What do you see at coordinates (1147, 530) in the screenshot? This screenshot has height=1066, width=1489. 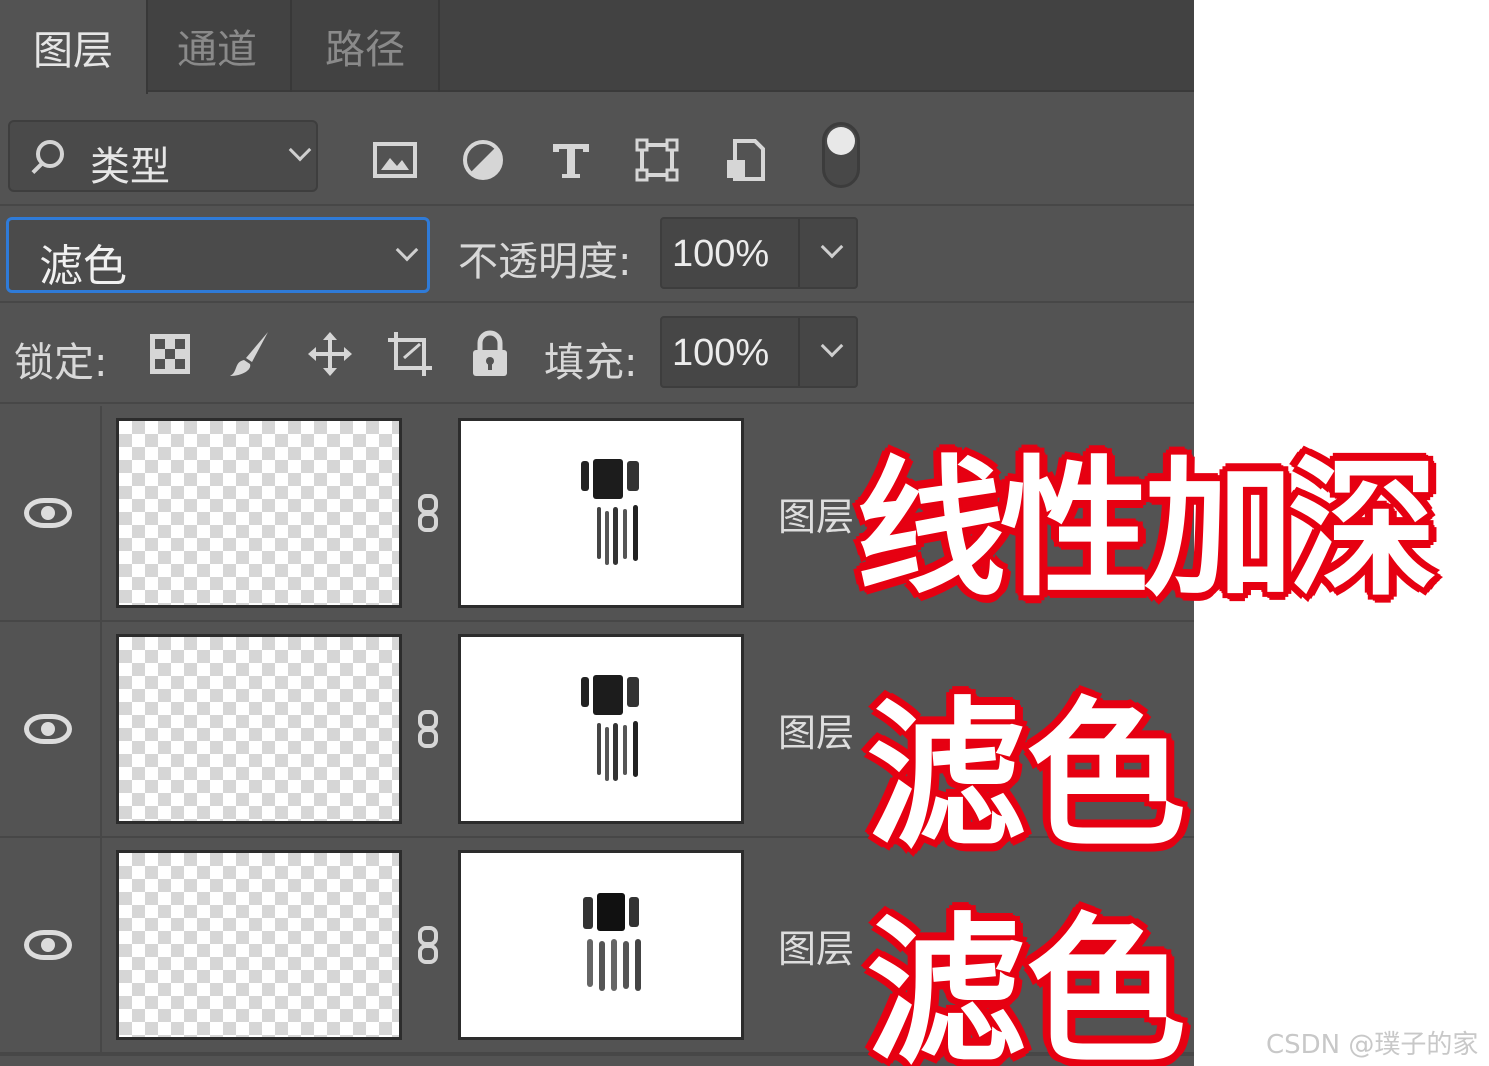 I see `annotation-linear-burn: 线性加深` at bounding box center [1147, 530].